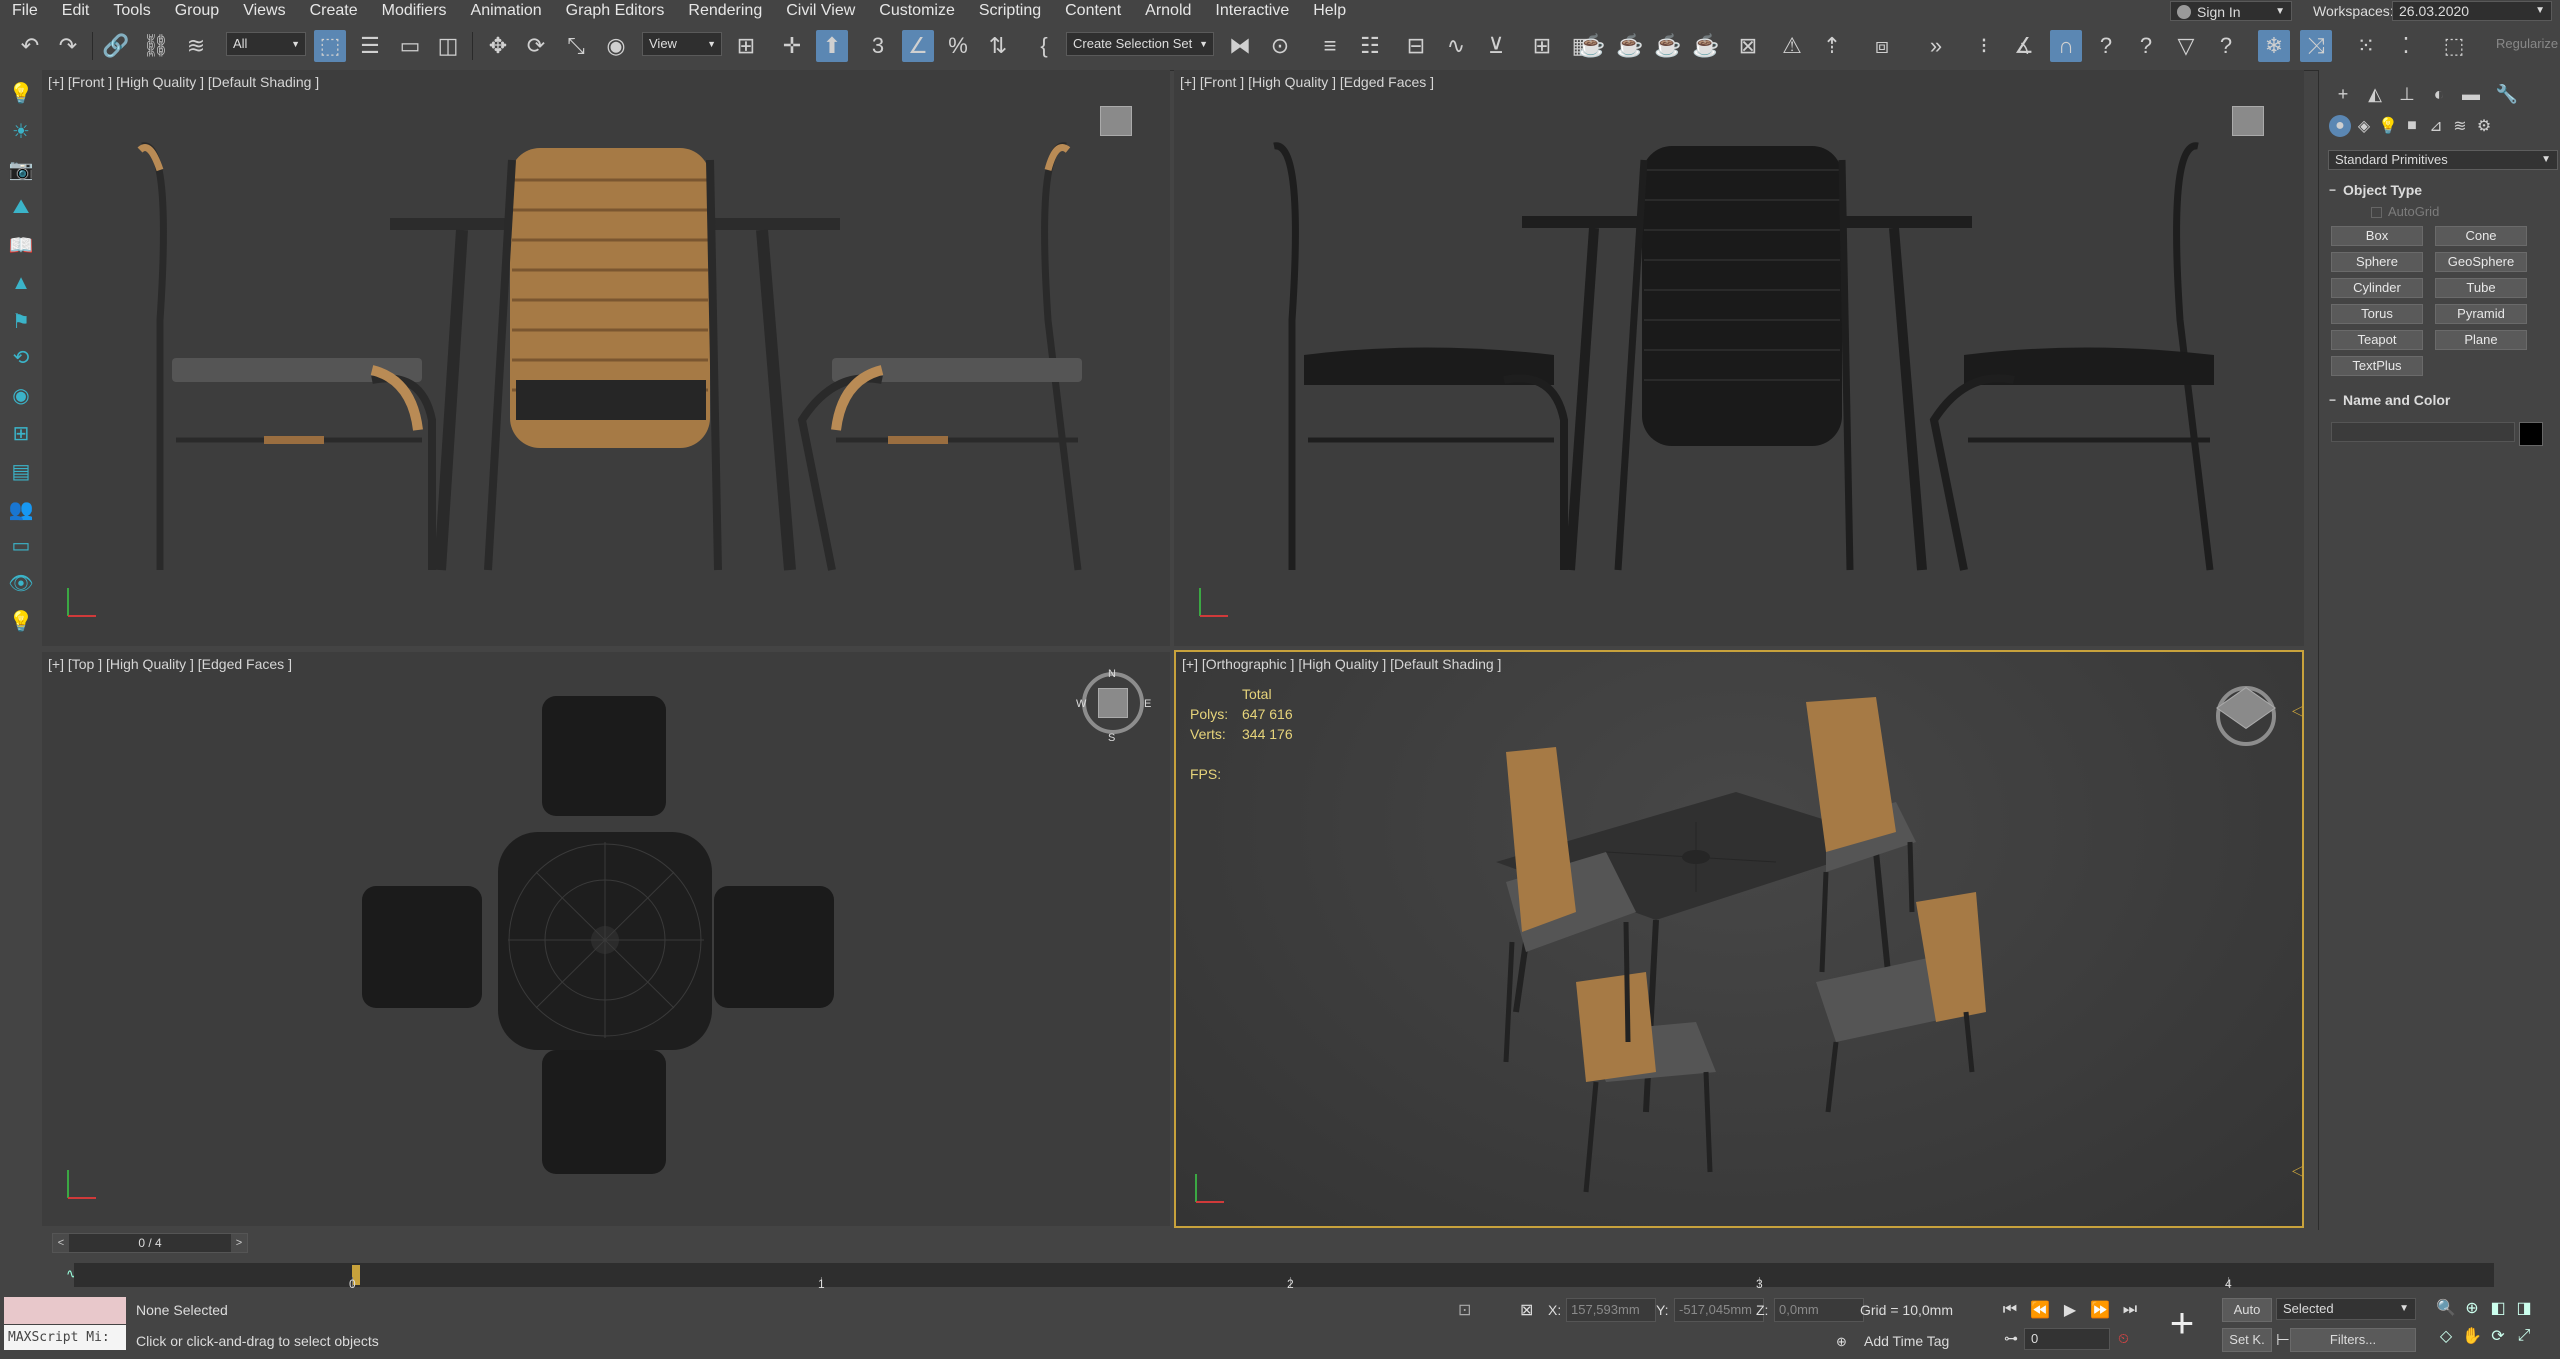 This screenshot has height=1359, width=2560. Describe the element at coordinates (2377, 314) in the screenshot. I see `torus-button: Torus` at that location.